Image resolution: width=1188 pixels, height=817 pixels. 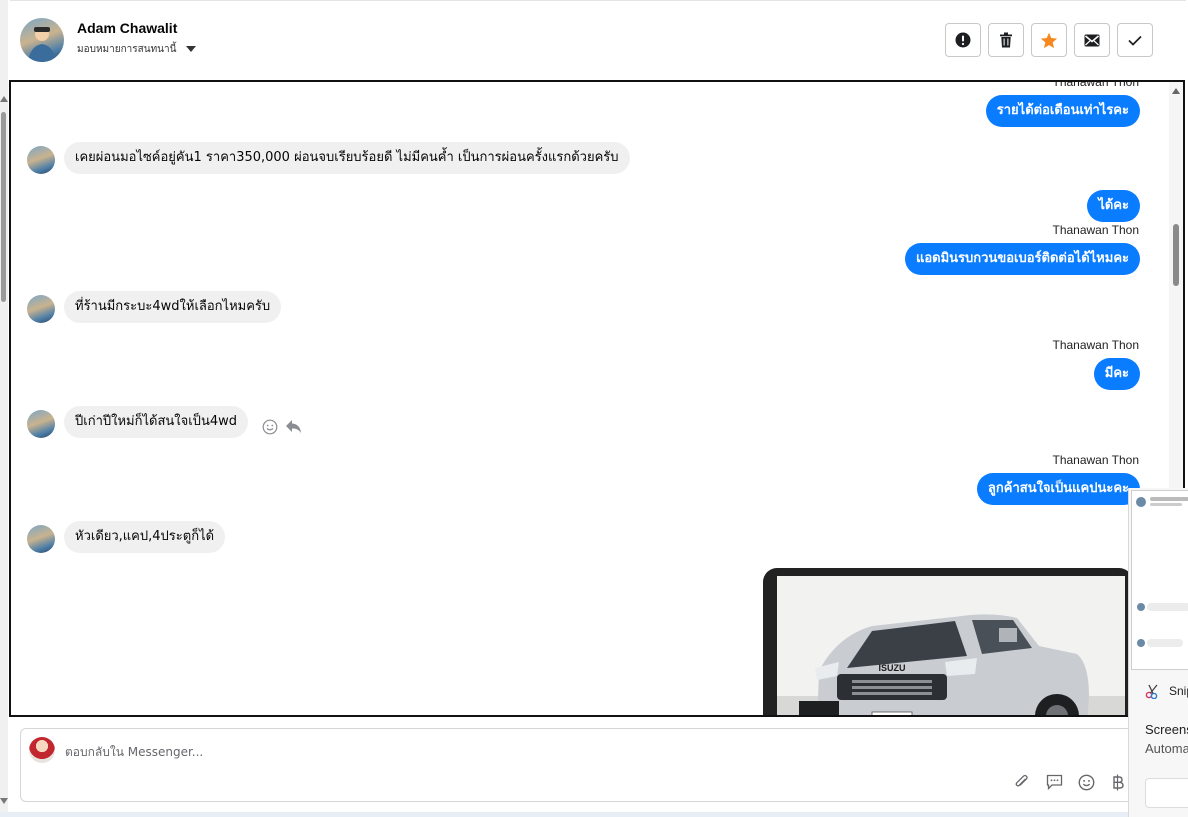 What do you see at coordinates (145, 537) in the screenshot?
I see `incoming-message: หัวเดียว,แคป,4ประตูก็ได้` at bounding box center [145, 537].